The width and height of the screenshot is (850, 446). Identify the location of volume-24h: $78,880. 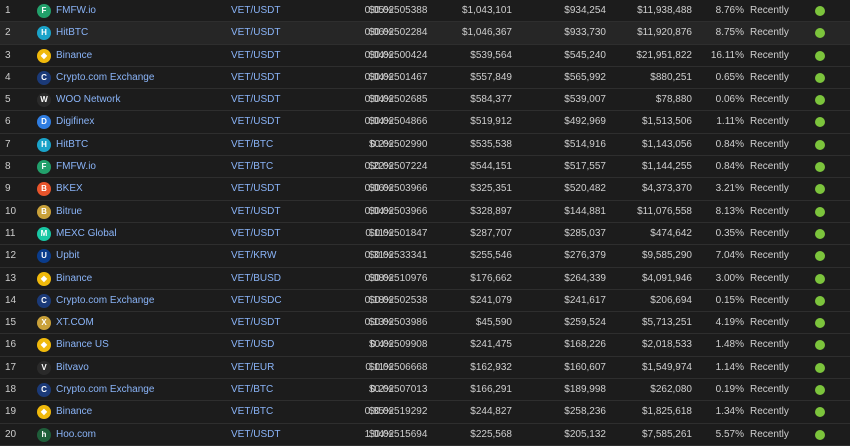
(673, 100).